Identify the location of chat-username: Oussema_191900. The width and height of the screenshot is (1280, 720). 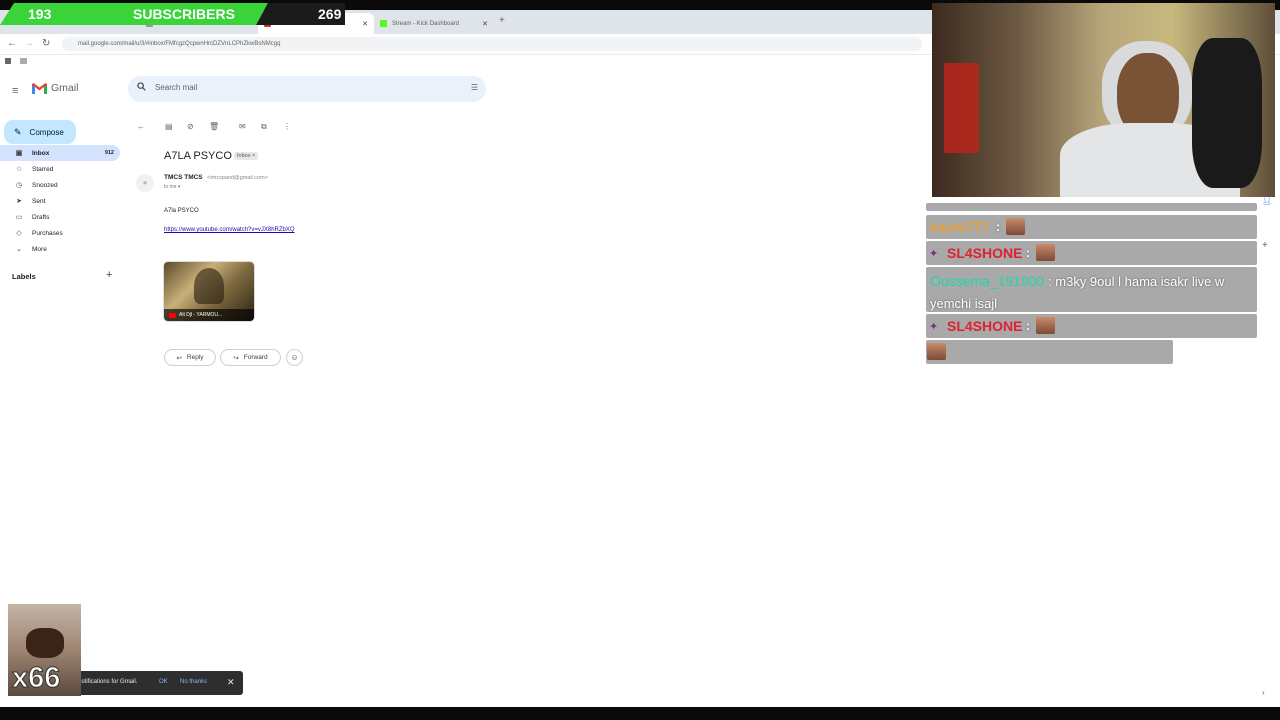
(987, 281).